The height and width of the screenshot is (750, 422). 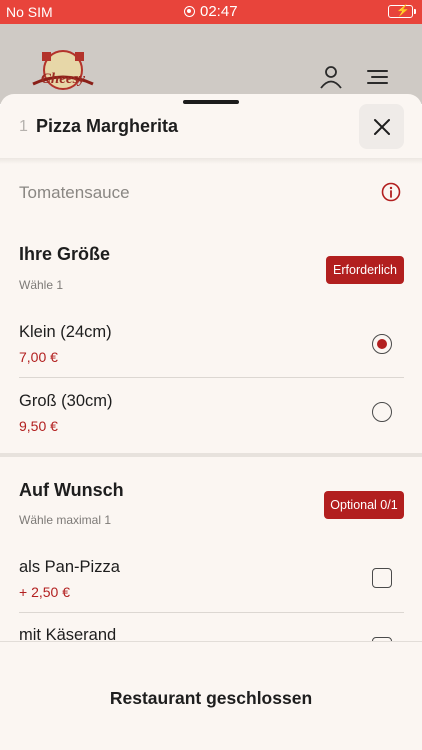 What do you see at coordinates (63, 79) in the screenshot?
I see `logo-text: Cheesy` at bounding box center [63, 79].